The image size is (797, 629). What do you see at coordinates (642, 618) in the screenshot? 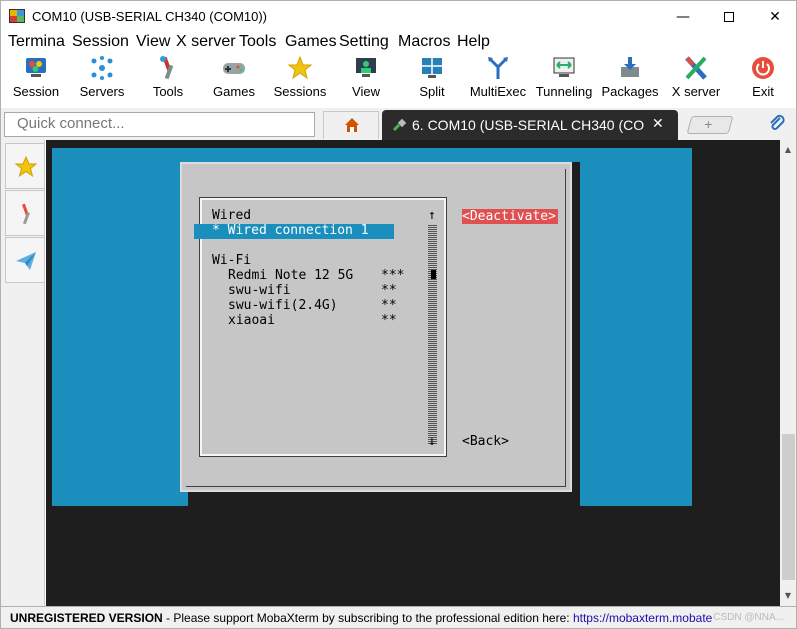
I see `subscribe-link: https://mobaxterm.mobate` at bounding box center [642, 618].